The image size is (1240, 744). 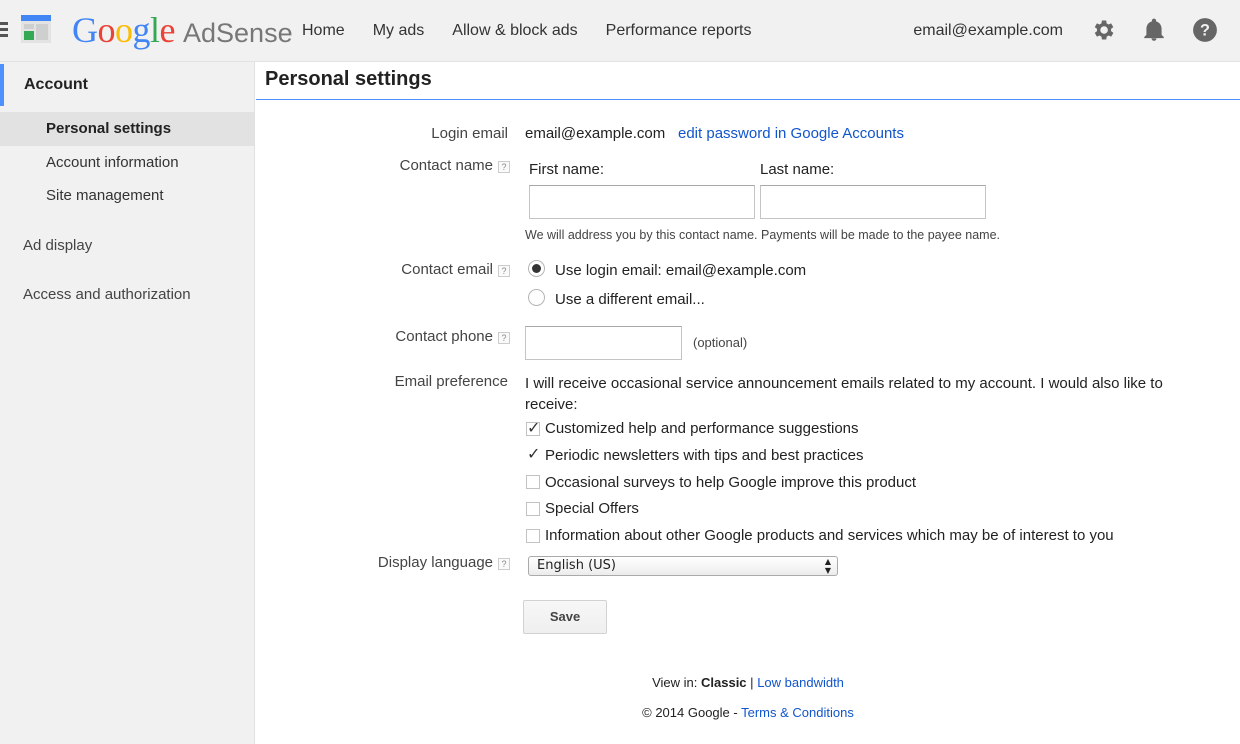 I want to click on contact-phone-input, so click(x=603, y=343).